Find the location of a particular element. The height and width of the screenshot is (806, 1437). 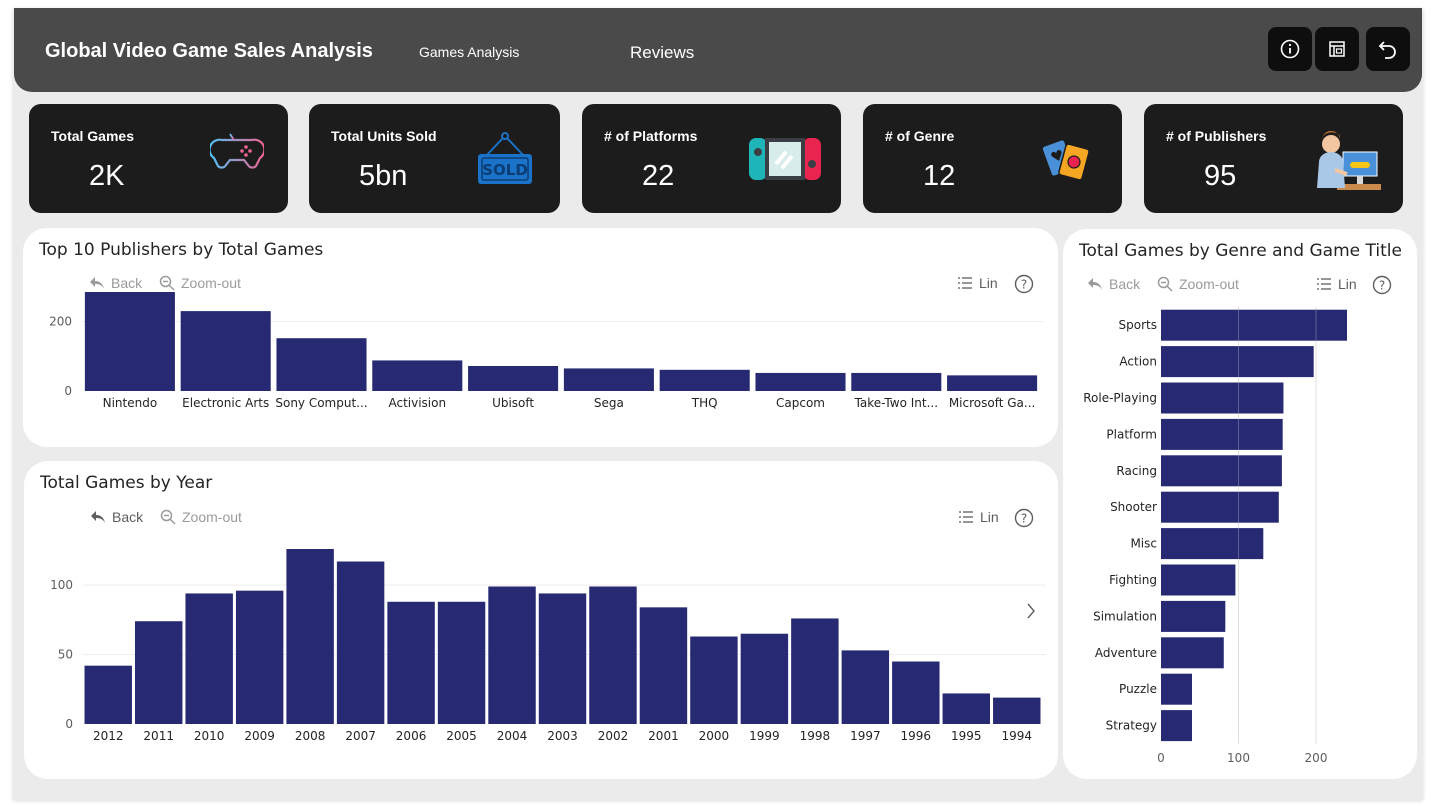

kpi-publishers: # of Publishers 95 is located at coordinates (1273, 158).